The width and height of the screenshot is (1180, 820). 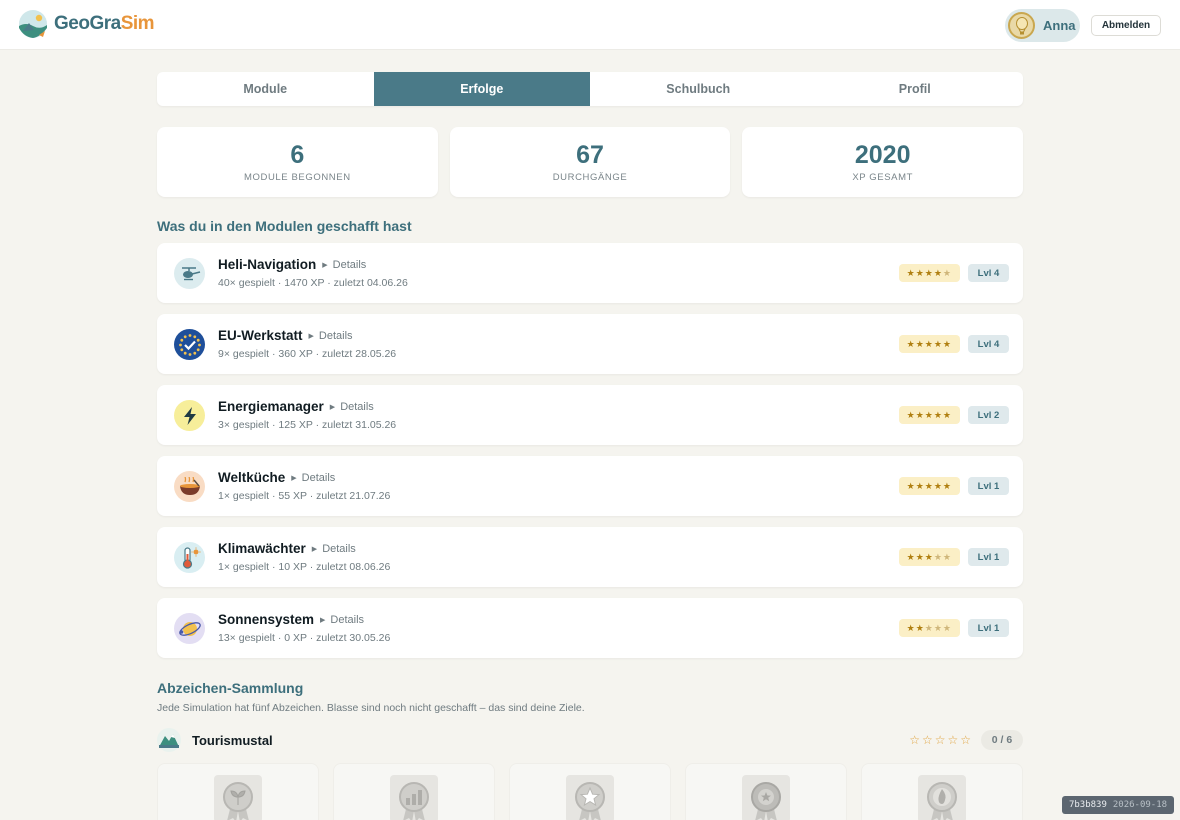 I want to click on build-version-tag: 7b3b839 2026-09-18, so click(x=1118, y=805).